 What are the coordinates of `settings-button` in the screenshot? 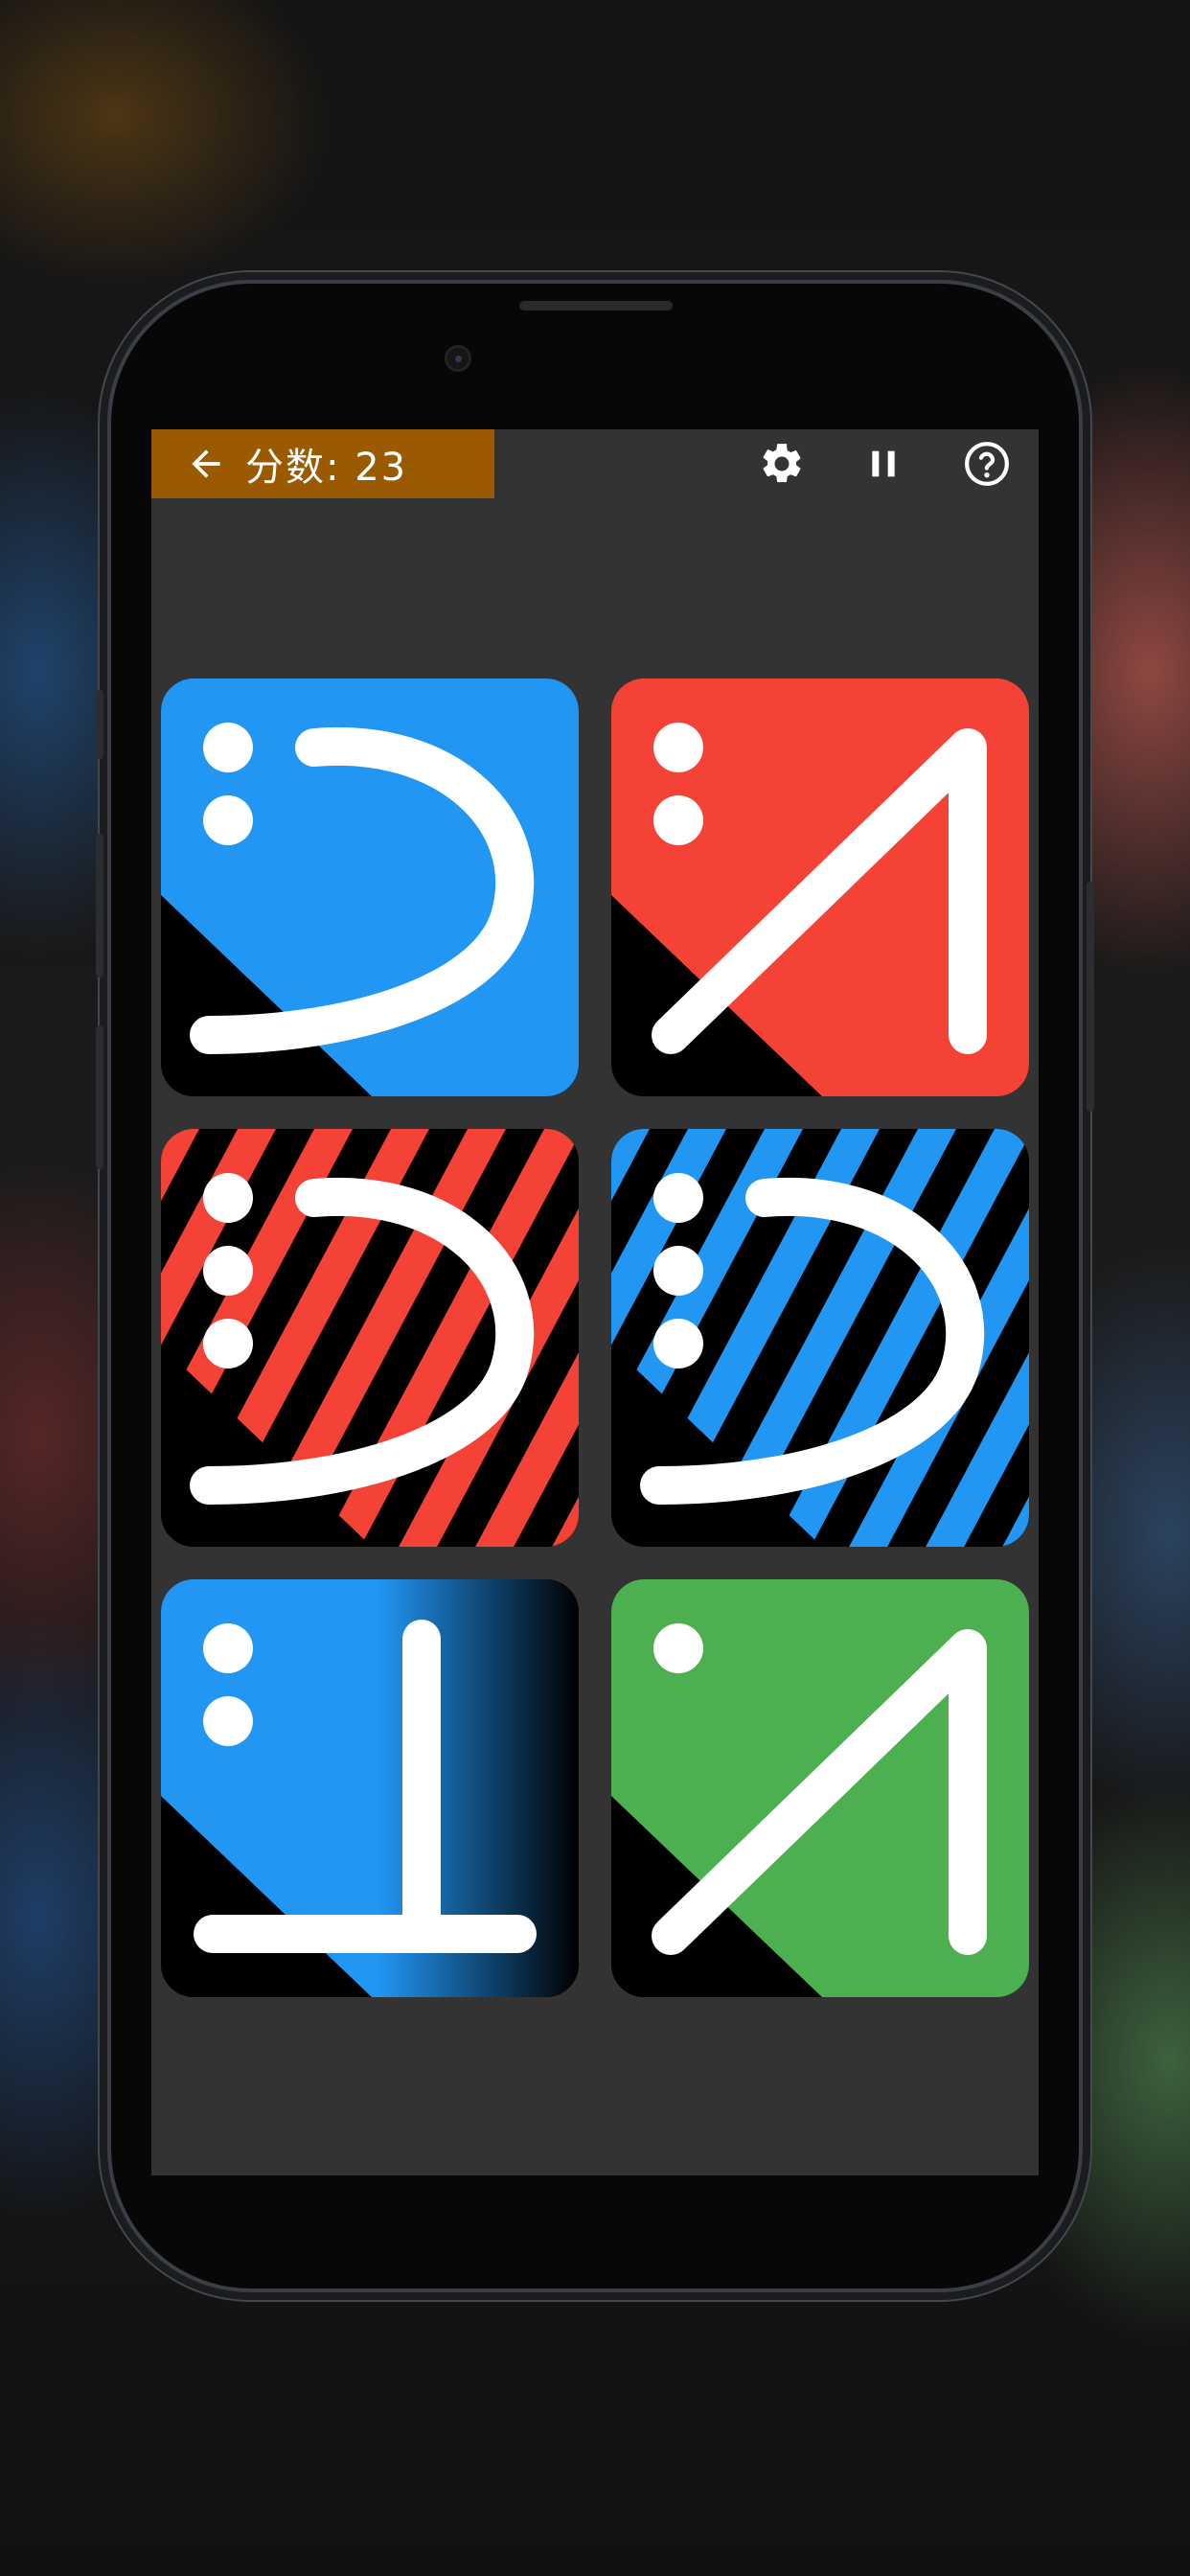 It's located at (782, 464).